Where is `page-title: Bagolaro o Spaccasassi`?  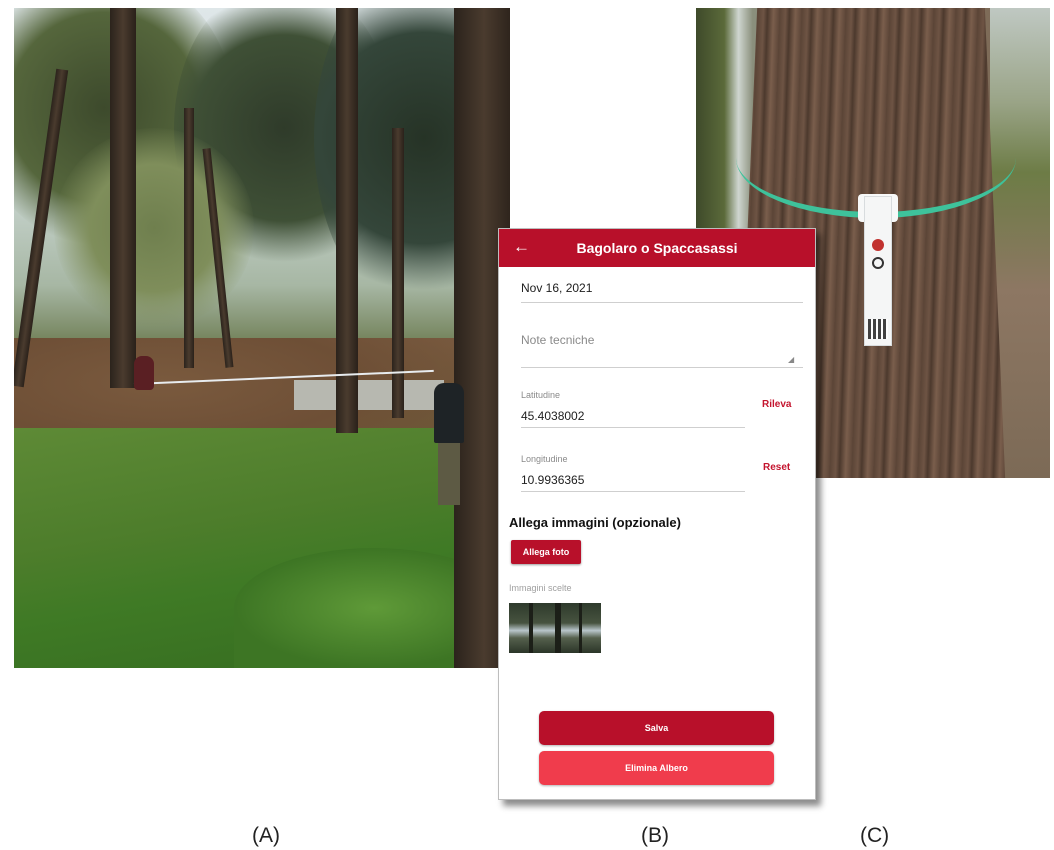 page-title: Bagolaro o Spaccasassi is located at coordinates (657, 248).